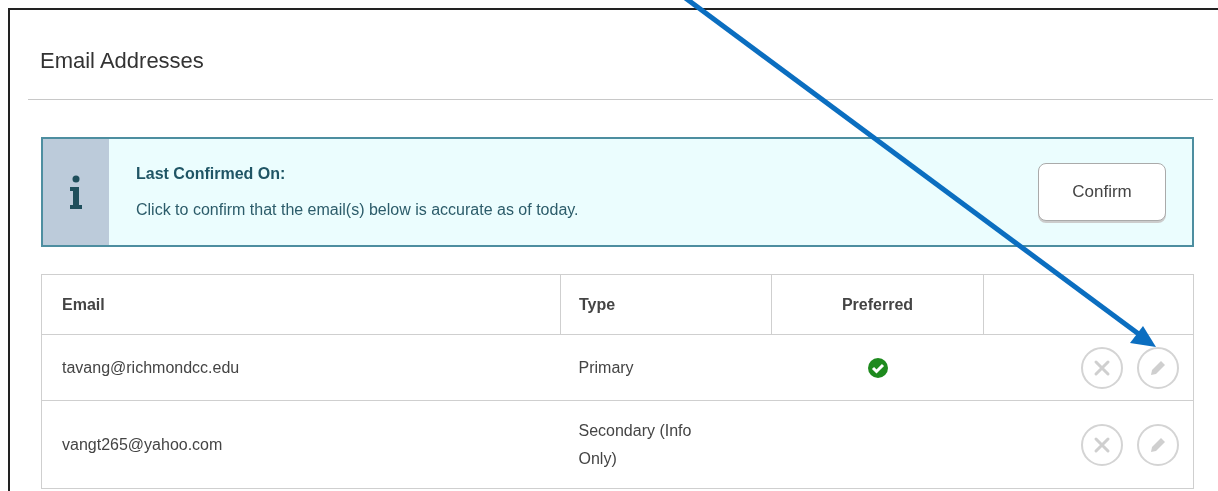 This screenshot has width=1218, height=491. What do you see at coordinates (301, 304) in the screenshot?
I see `column-header: Email` at bounding box center [301, 304].